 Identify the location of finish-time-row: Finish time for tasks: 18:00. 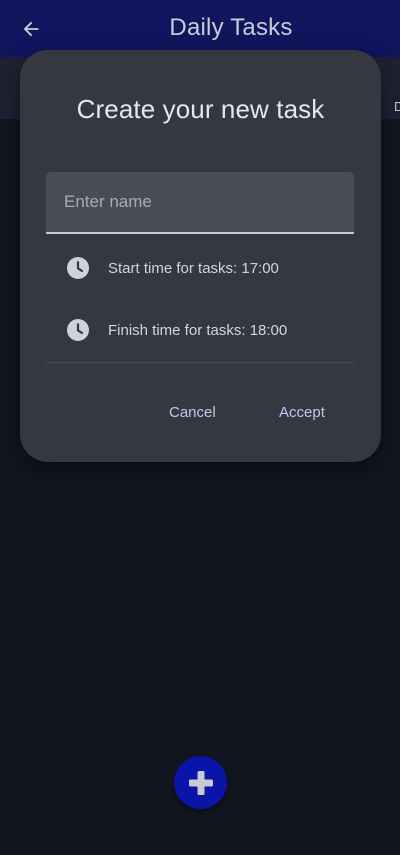
(200, 330).